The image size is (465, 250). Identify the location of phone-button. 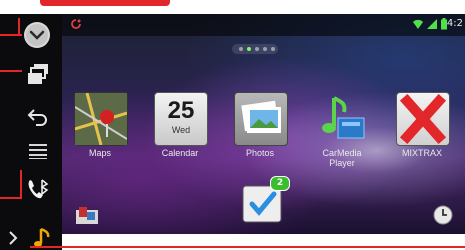
(37, 189).